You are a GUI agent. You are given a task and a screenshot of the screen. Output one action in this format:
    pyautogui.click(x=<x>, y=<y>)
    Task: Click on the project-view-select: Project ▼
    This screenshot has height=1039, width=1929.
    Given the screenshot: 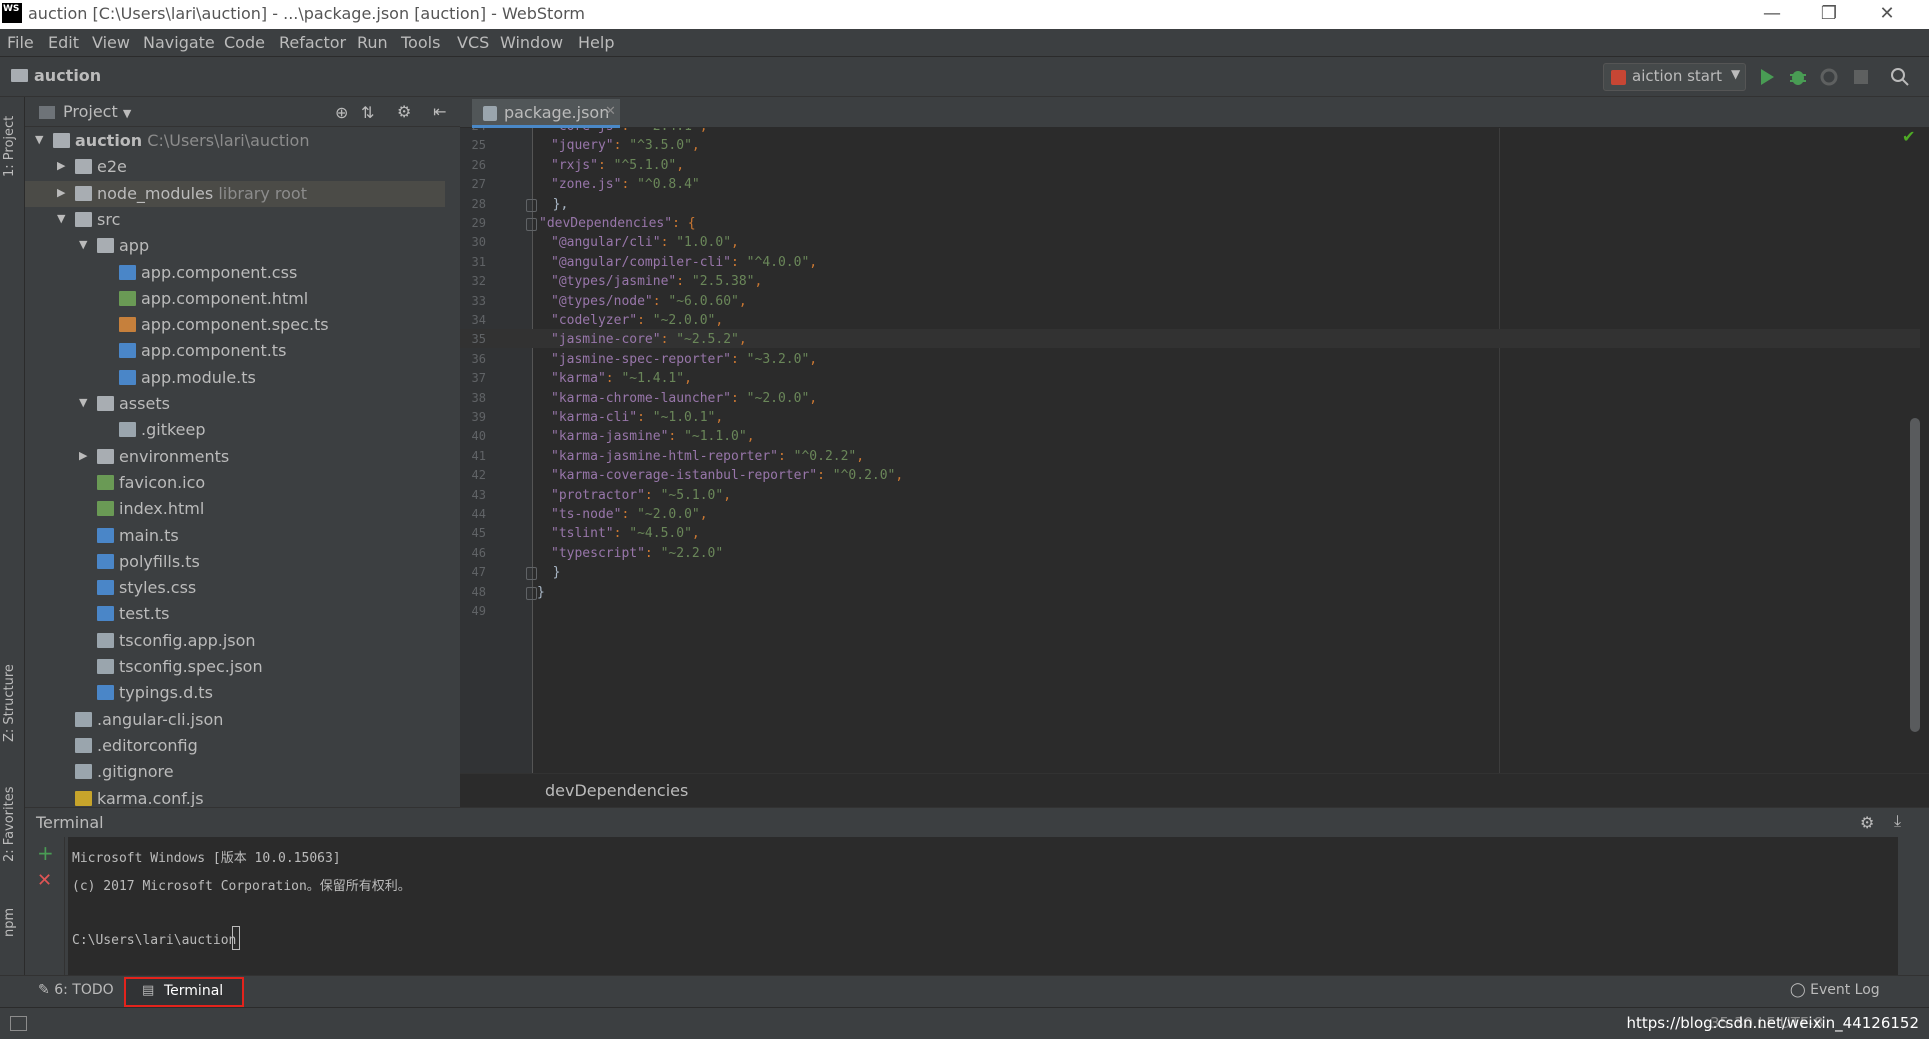 What is the action you would take?
    pyautogui.click(x=97, y=111)
    